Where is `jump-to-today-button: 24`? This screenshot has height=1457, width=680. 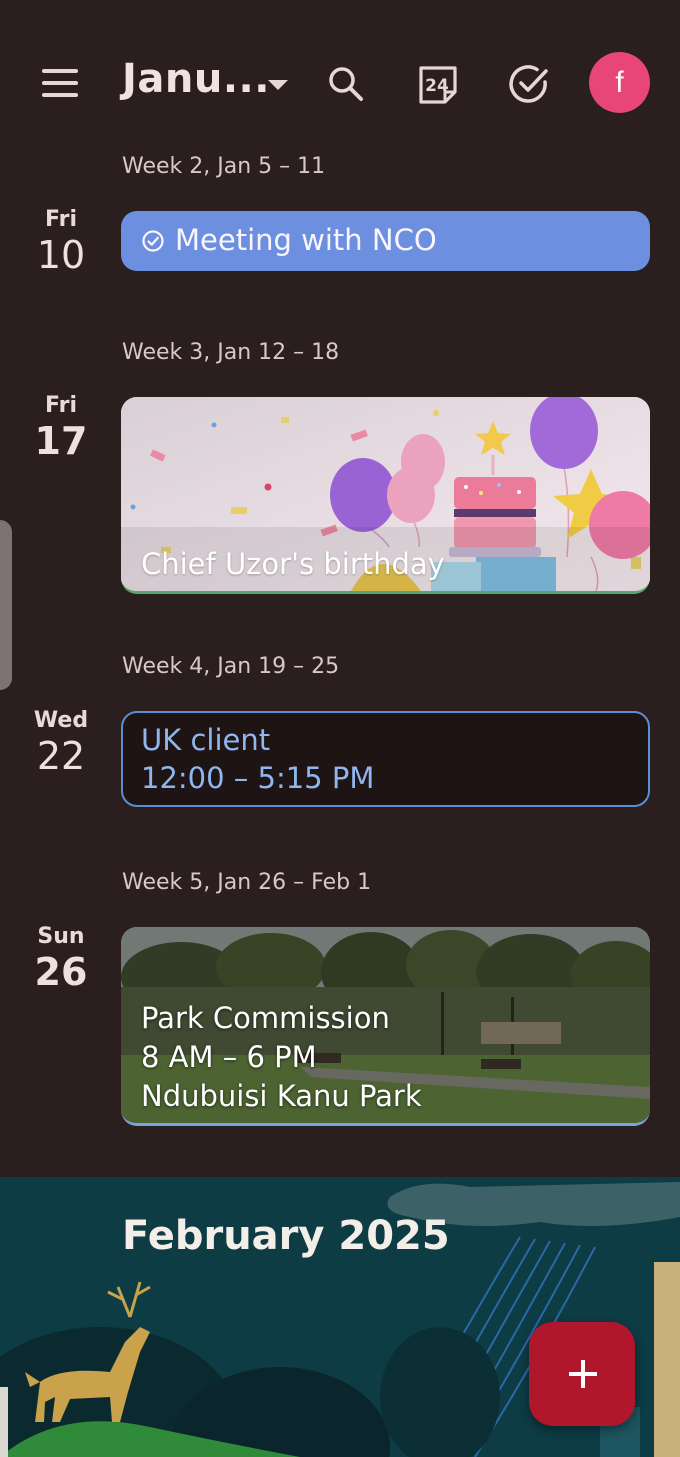 jump-to-today-button: 24 is located at coordinates (438, 84).